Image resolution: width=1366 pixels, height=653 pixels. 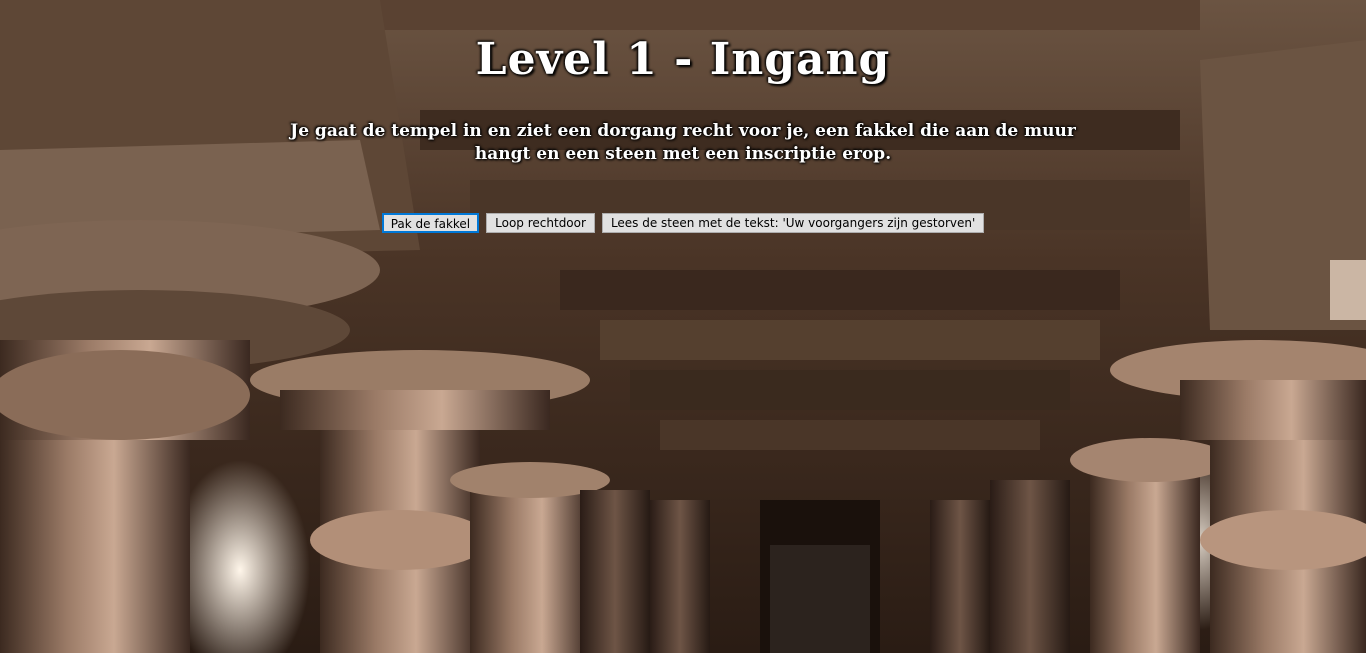 What do you see at coordinates (683, 59) in the screenshot?
I see `level-title: Level 1 - Ingang` at bounding box center [683, 59].